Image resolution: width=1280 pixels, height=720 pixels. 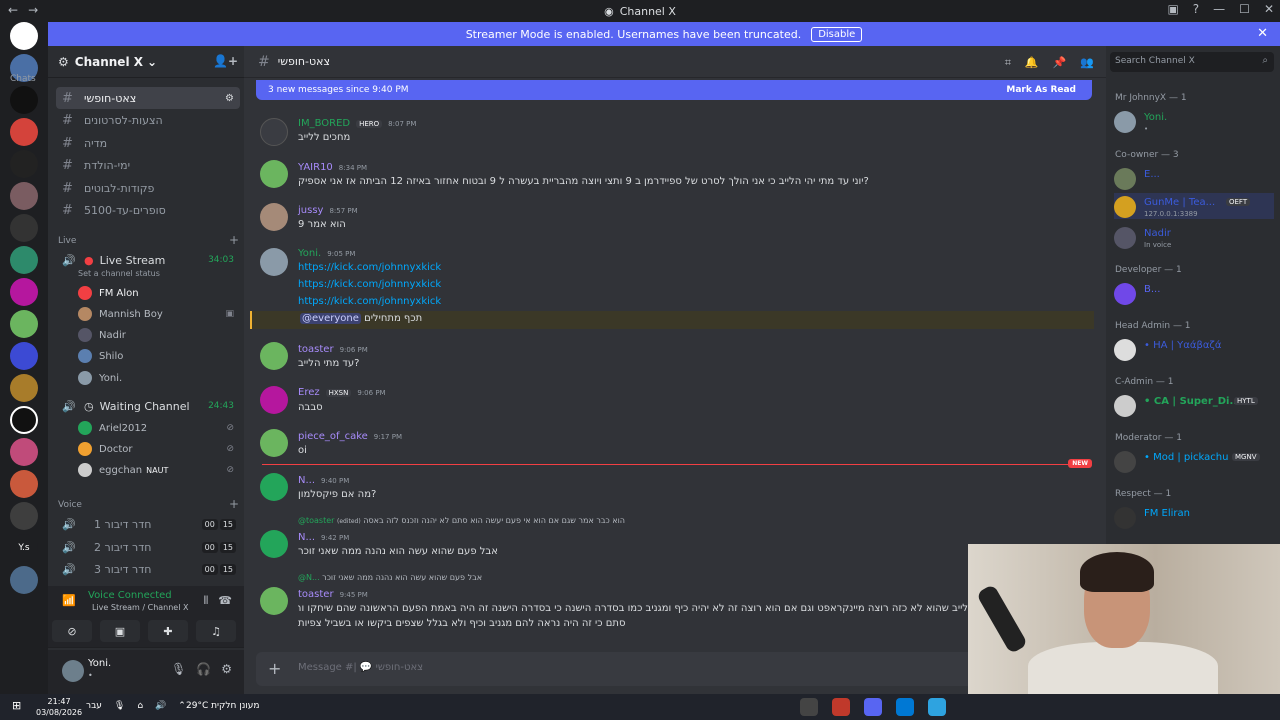 What do you see at coordinates (178, 669) in the screenshot?
I see `microphone-icon: 🎙` at bounding box center [178, 669].